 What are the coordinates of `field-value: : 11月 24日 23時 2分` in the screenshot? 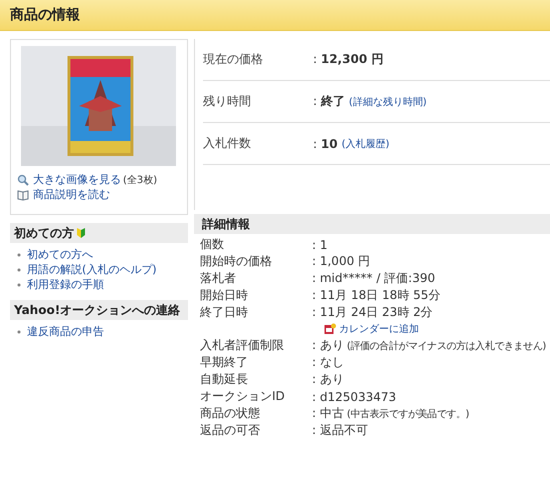 It's located at (372, 312).